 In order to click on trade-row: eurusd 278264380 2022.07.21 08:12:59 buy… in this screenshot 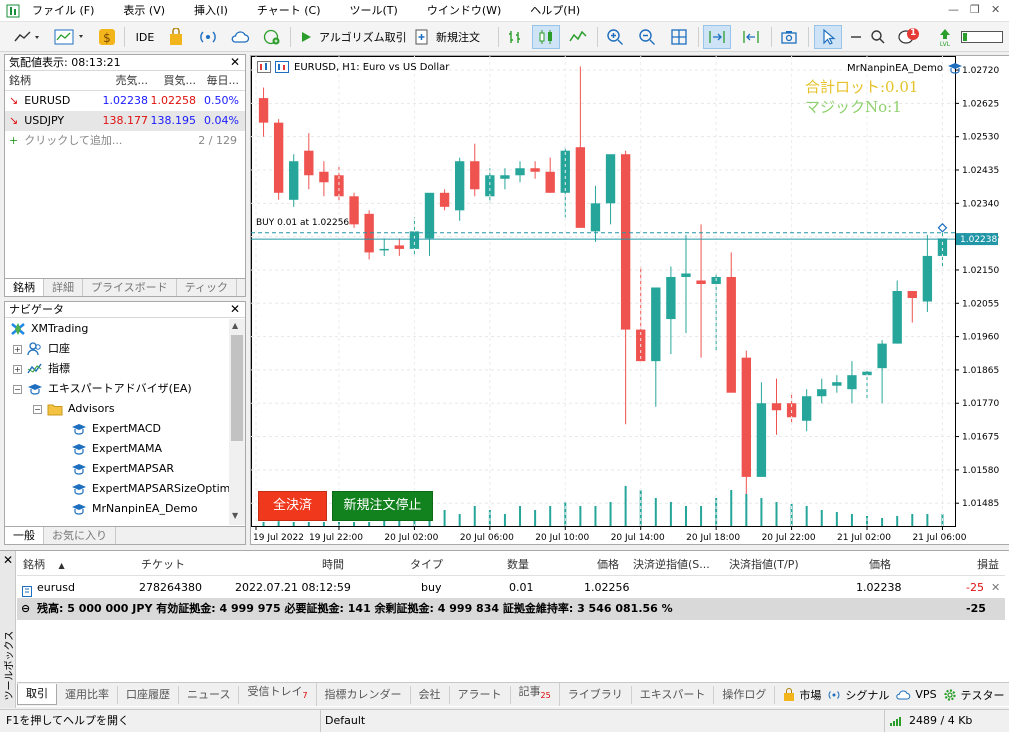, I will do `click(511, 588)`.